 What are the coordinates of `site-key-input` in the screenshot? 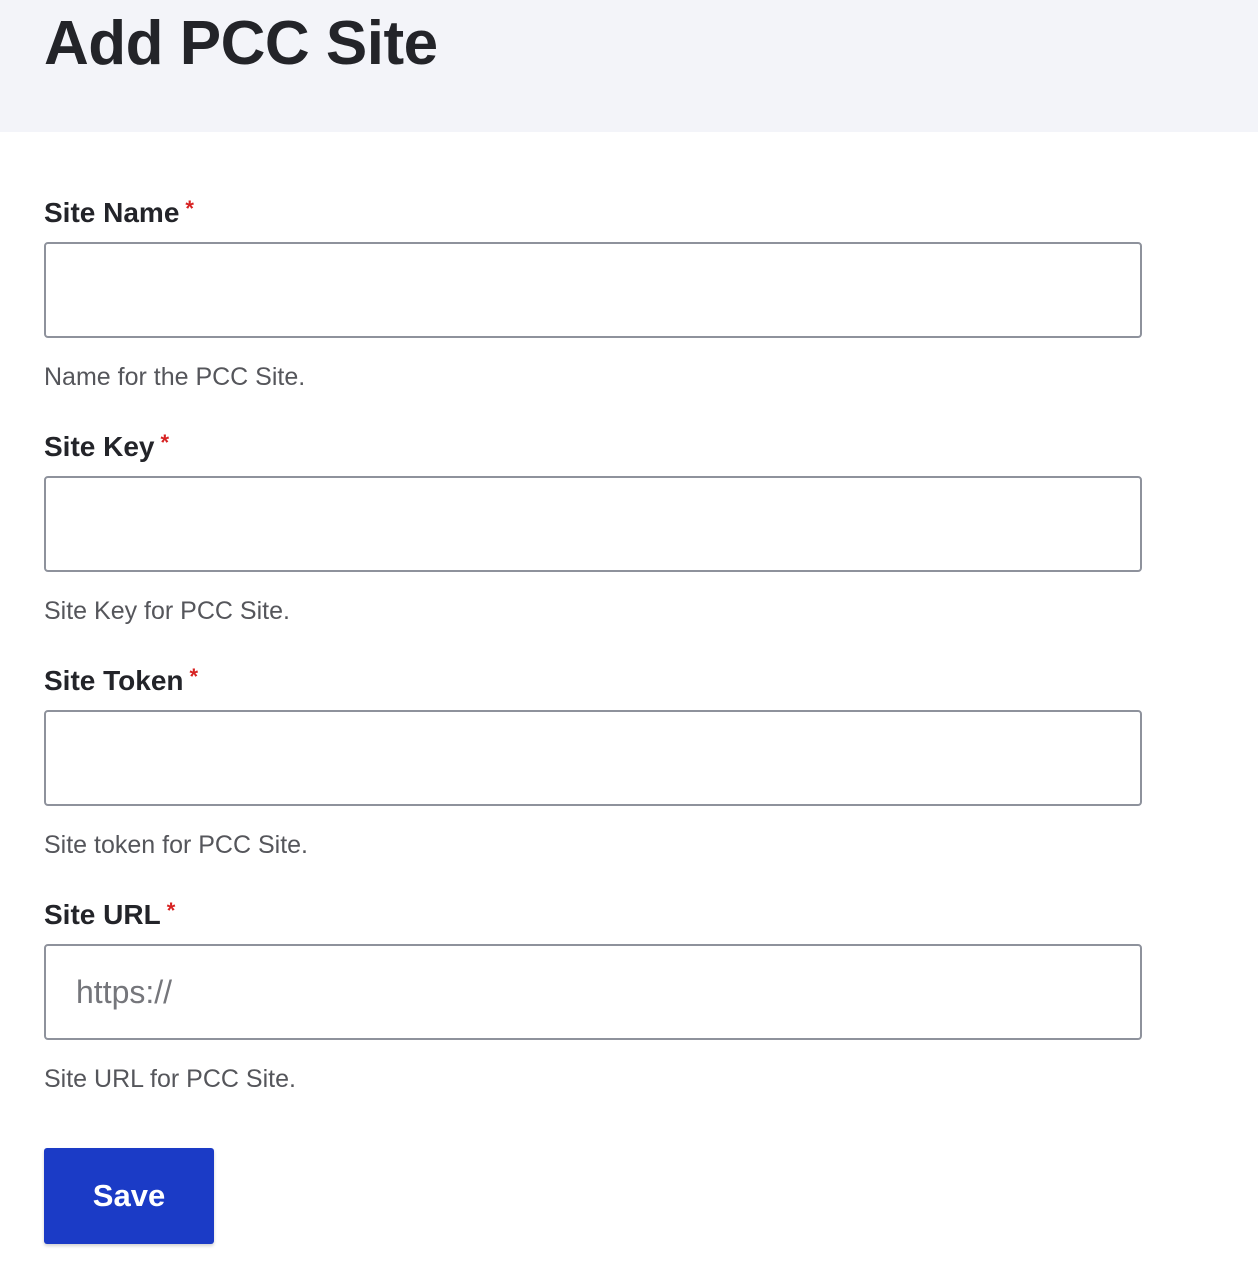 It's located at (593, 524).